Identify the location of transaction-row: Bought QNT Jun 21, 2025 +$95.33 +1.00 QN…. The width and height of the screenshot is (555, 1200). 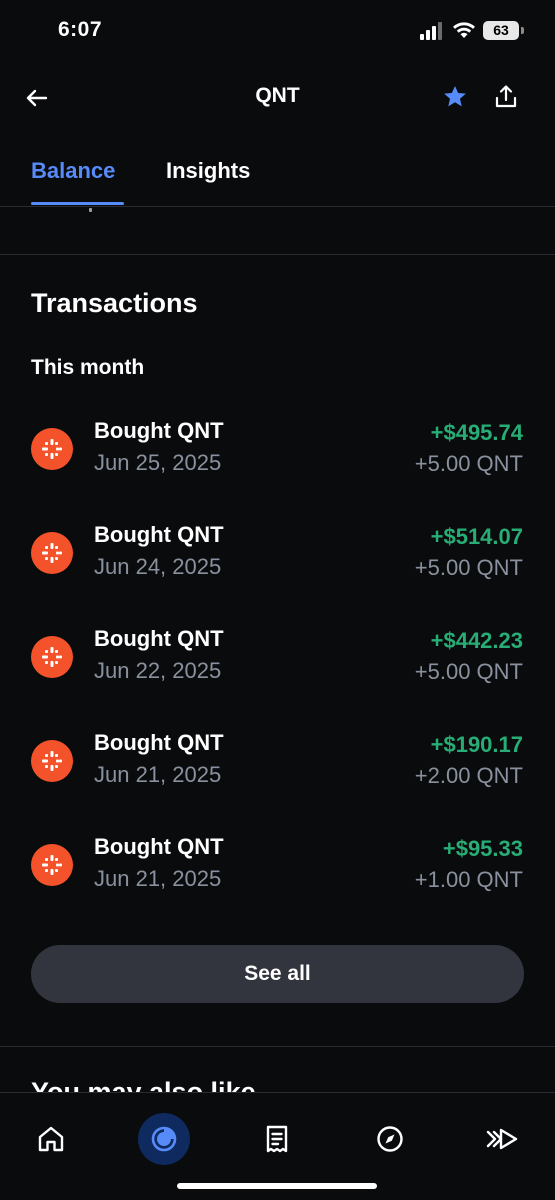
(277, 878).